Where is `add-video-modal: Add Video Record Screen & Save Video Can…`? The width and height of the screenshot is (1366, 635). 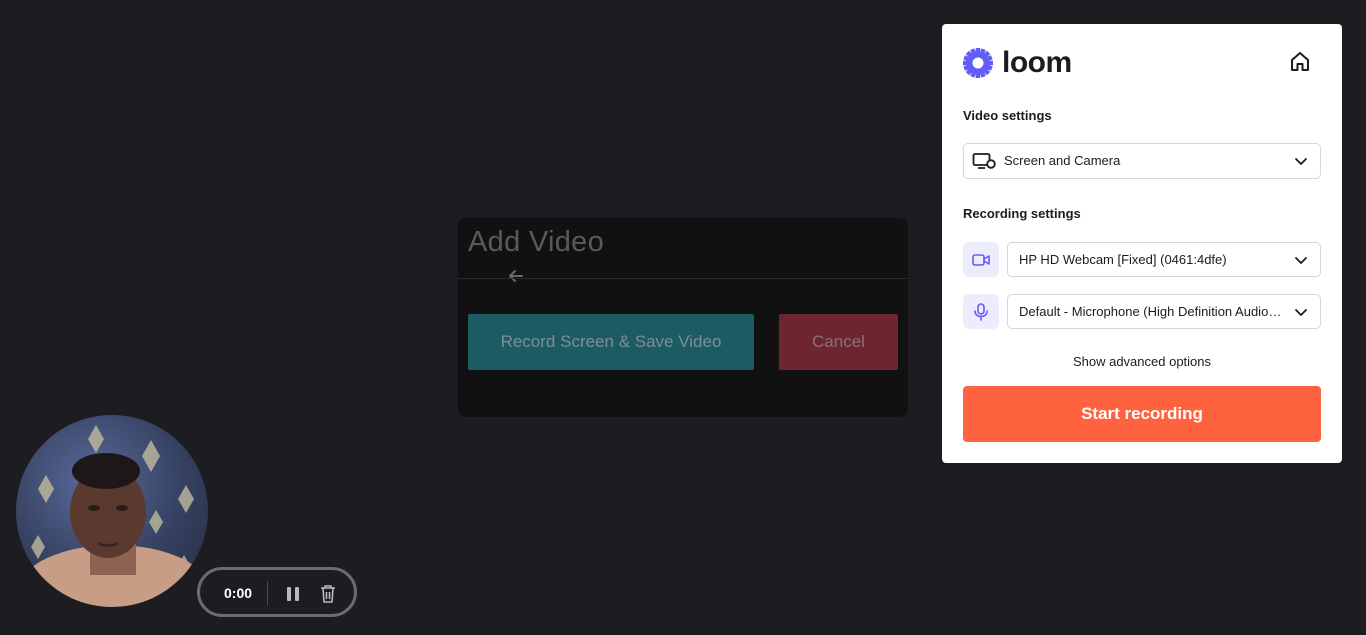 add-video-modal: Add Video Record Screen & Save Video Can… is located at coordinates (683, 317).